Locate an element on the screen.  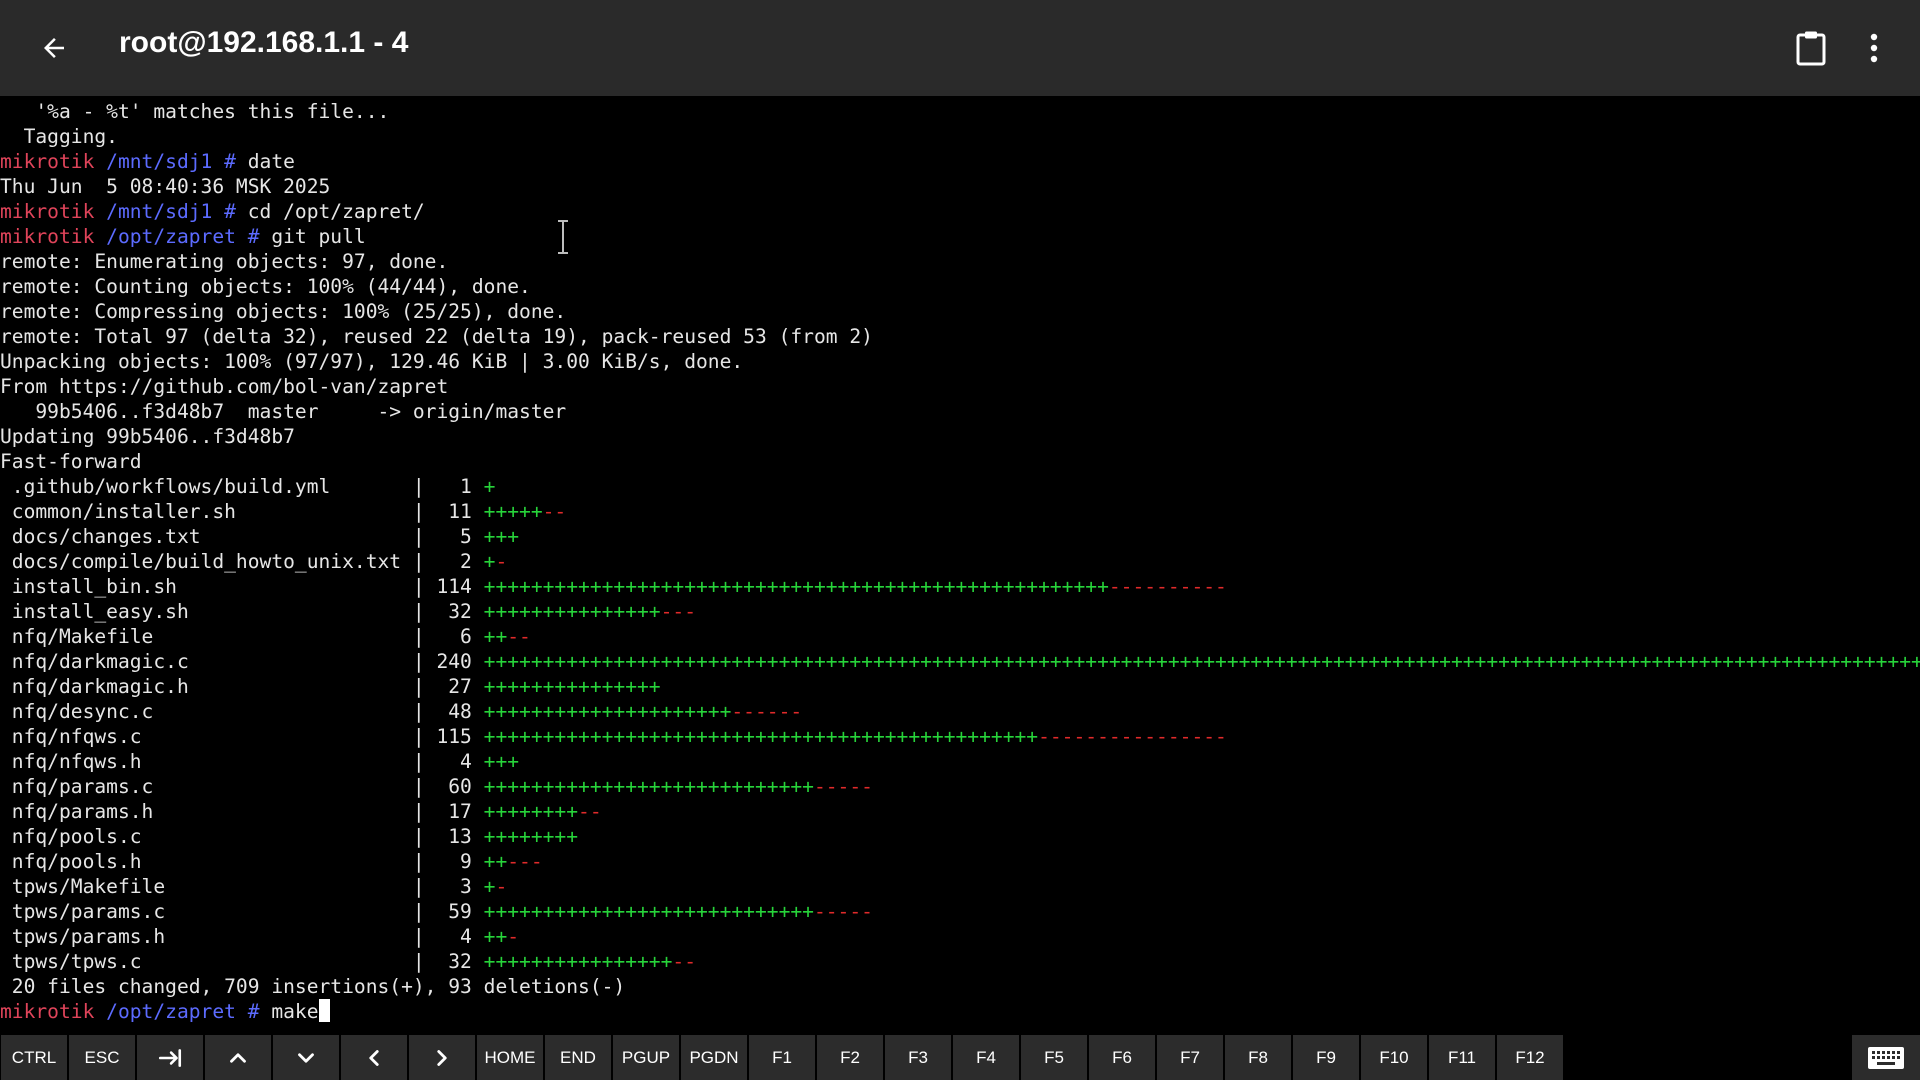
key-tab is located at coordinates (170, 1057).